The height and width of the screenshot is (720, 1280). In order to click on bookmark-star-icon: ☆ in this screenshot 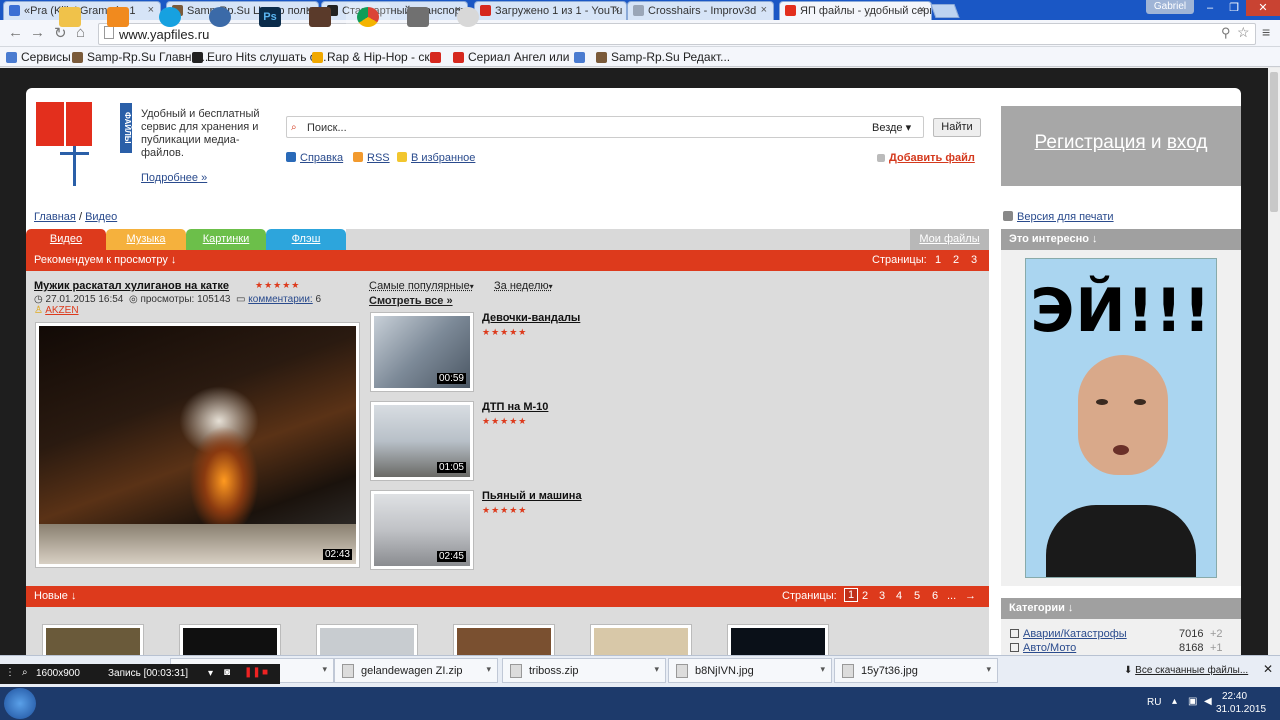, I will do `click(1243, 32)`.